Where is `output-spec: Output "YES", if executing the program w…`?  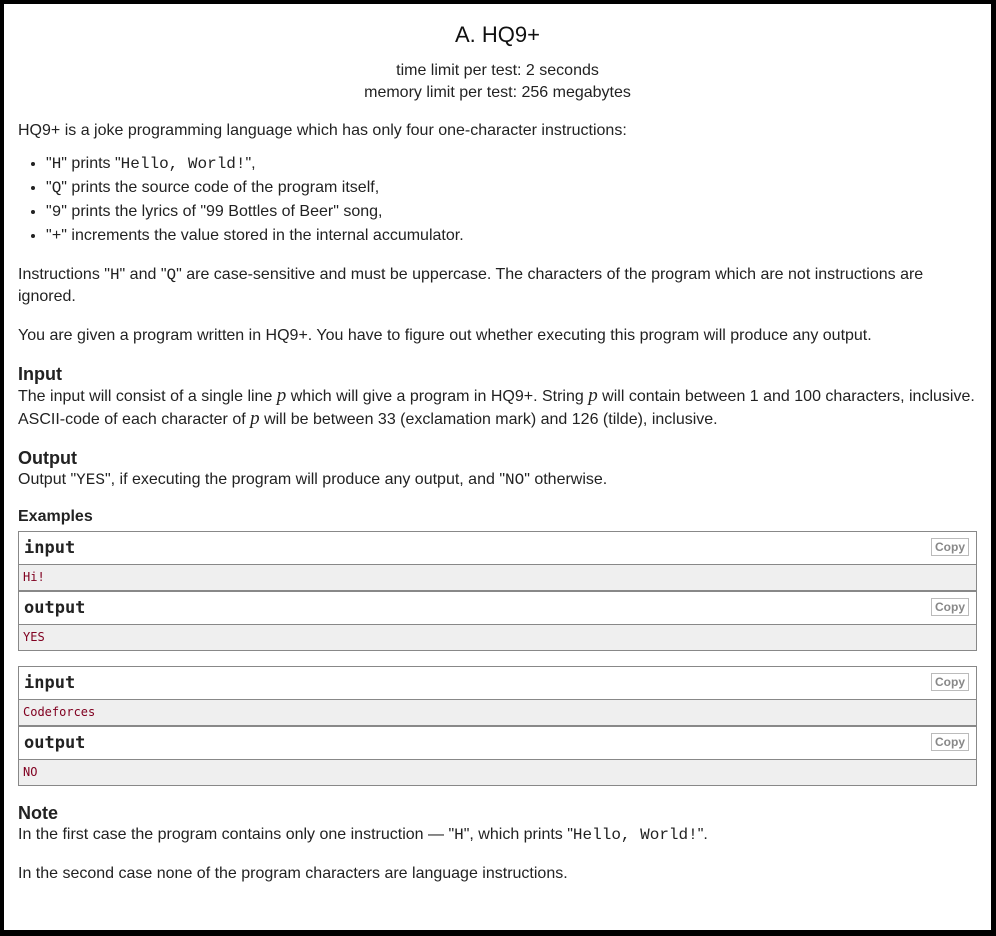 output-spec: Output "YES", if executing the program w… is located at coordinates (313, 480).